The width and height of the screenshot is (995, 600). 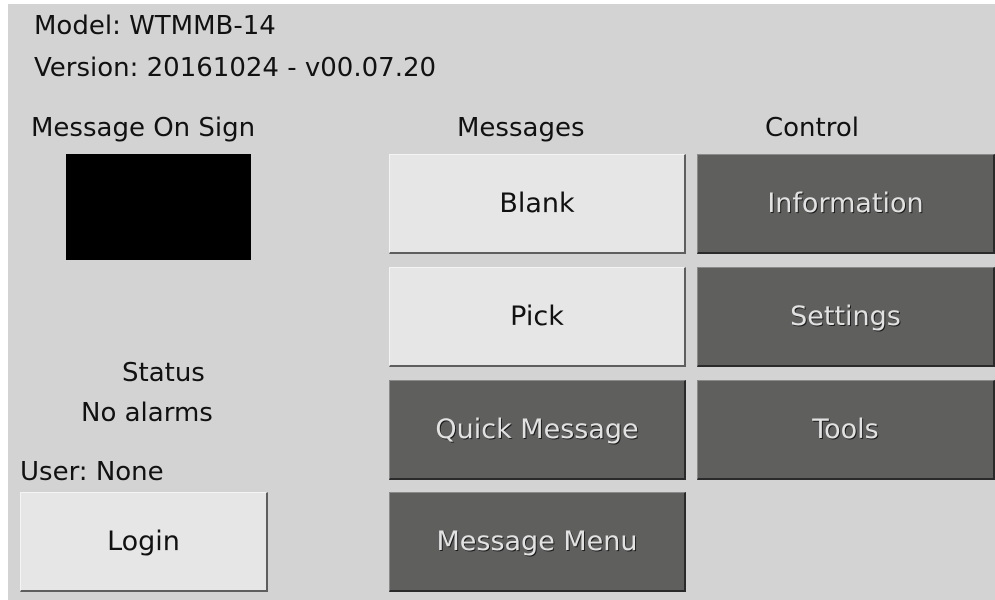 What do you see at coordinates (92, 472) in the screenshot?
I see `user-label: User: None` at bounding box center [92, 472].